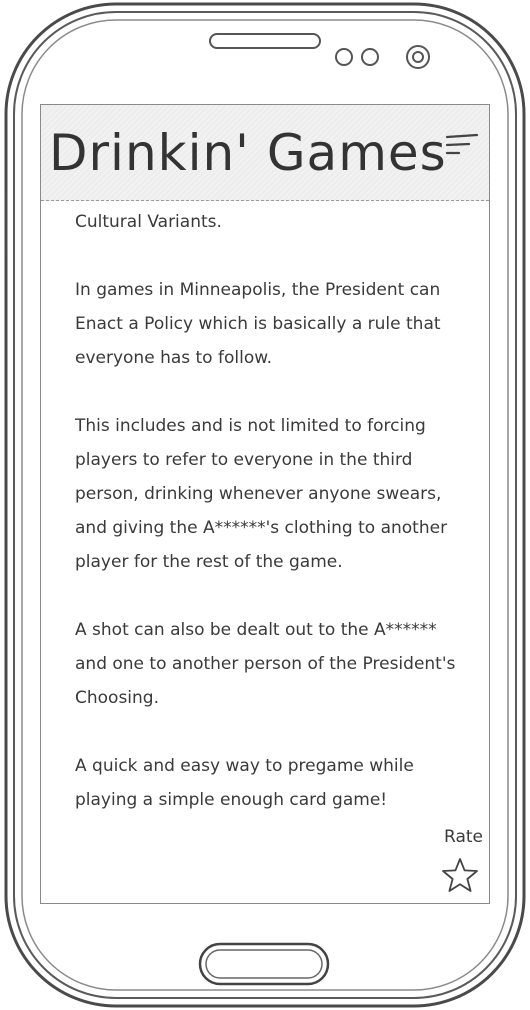 The width and height of the screenshot is (530, 1010). I want to click on star-icon, so click(460, 875).